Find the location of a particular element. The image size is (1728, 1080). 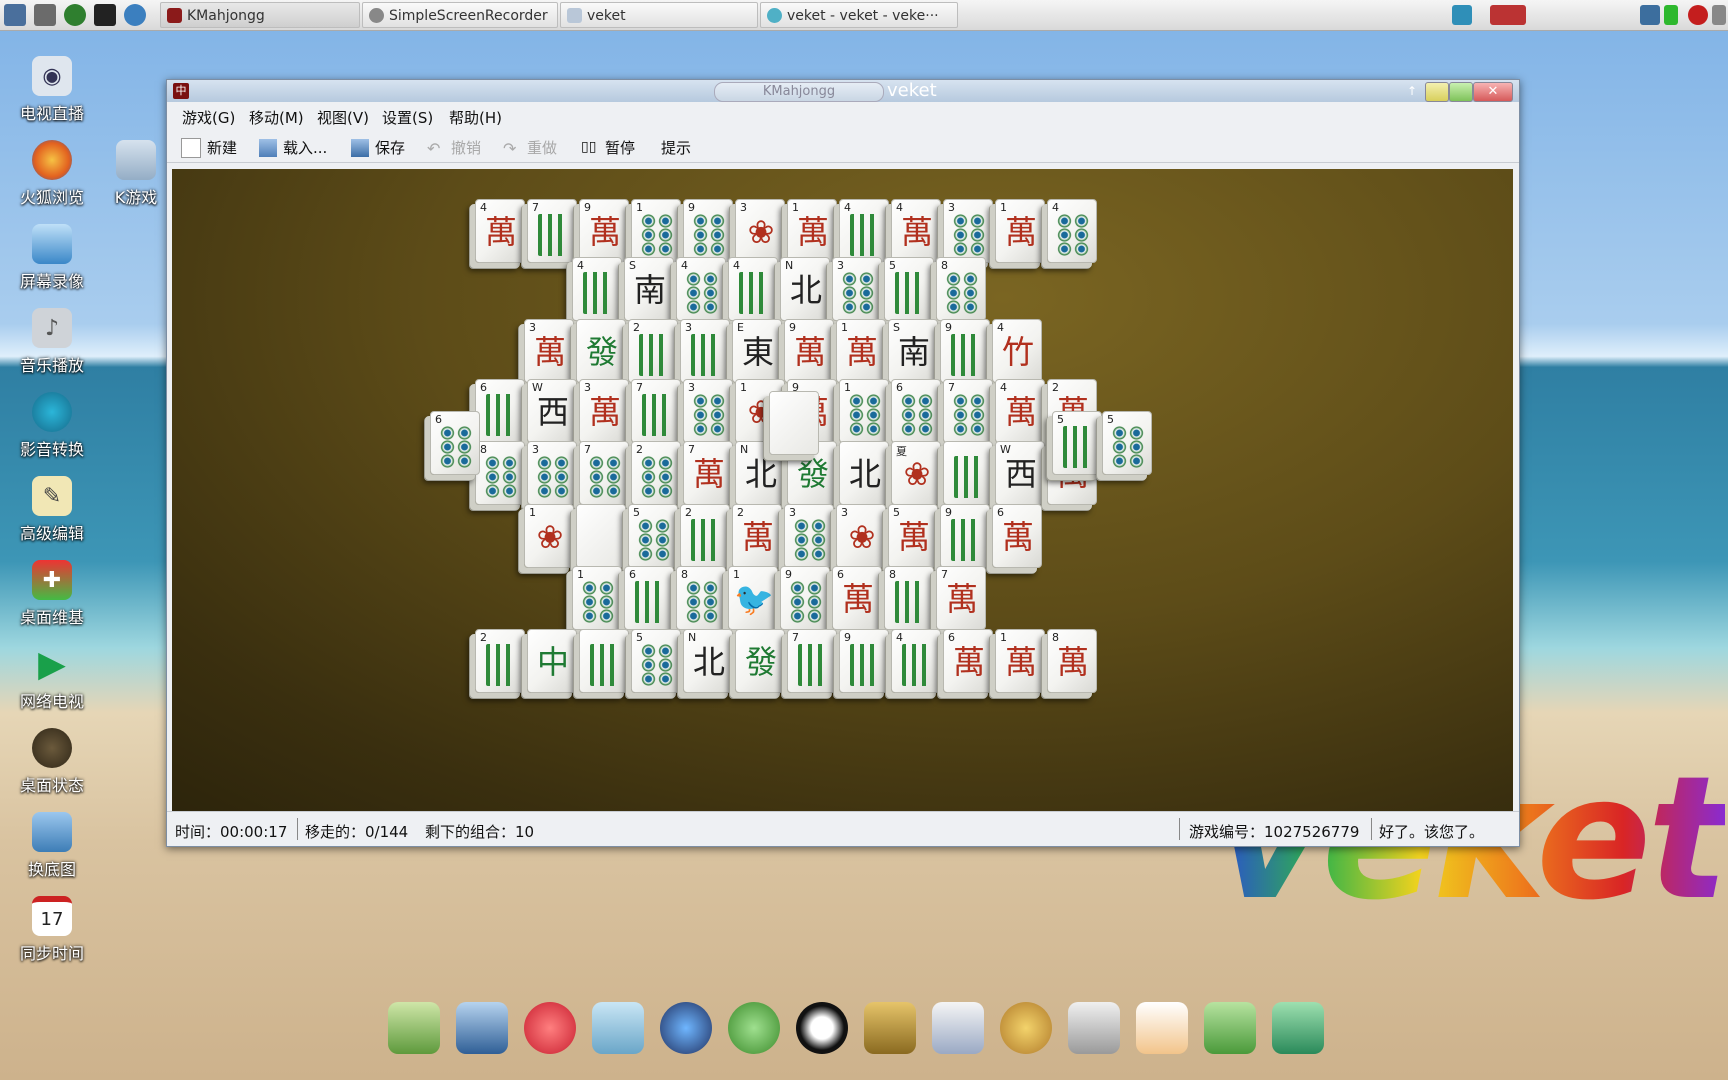

new-button: 新建 is located at coordinates (209, 147).